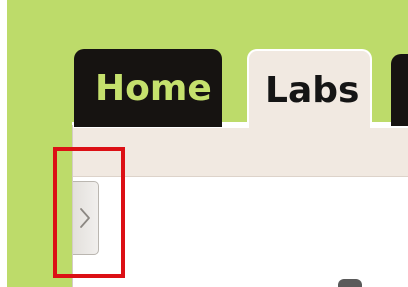 The image size is (408, 287). I want to click on tab-next, so click(399, 90).